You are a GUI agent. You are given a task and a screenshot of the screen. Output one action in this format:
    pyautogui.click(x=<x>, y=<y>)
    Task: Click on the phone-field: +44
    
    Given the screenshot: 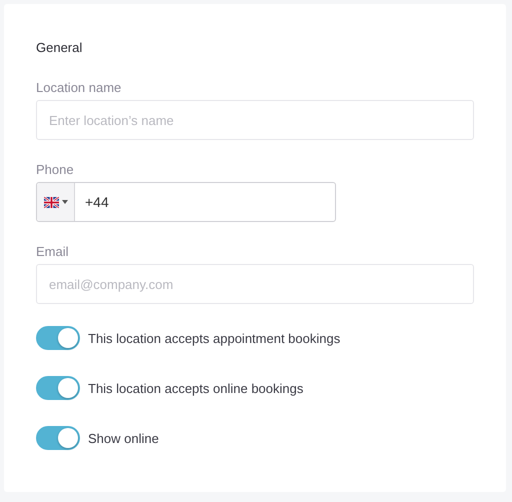 What is the action you would take?
    pyautogui.click(x=186, y=202)
    